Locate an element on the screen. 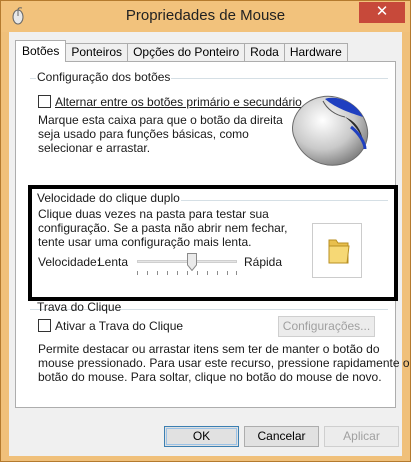 The image size is (411, 462). ok-button: OK is located at coordinates (201, 436).